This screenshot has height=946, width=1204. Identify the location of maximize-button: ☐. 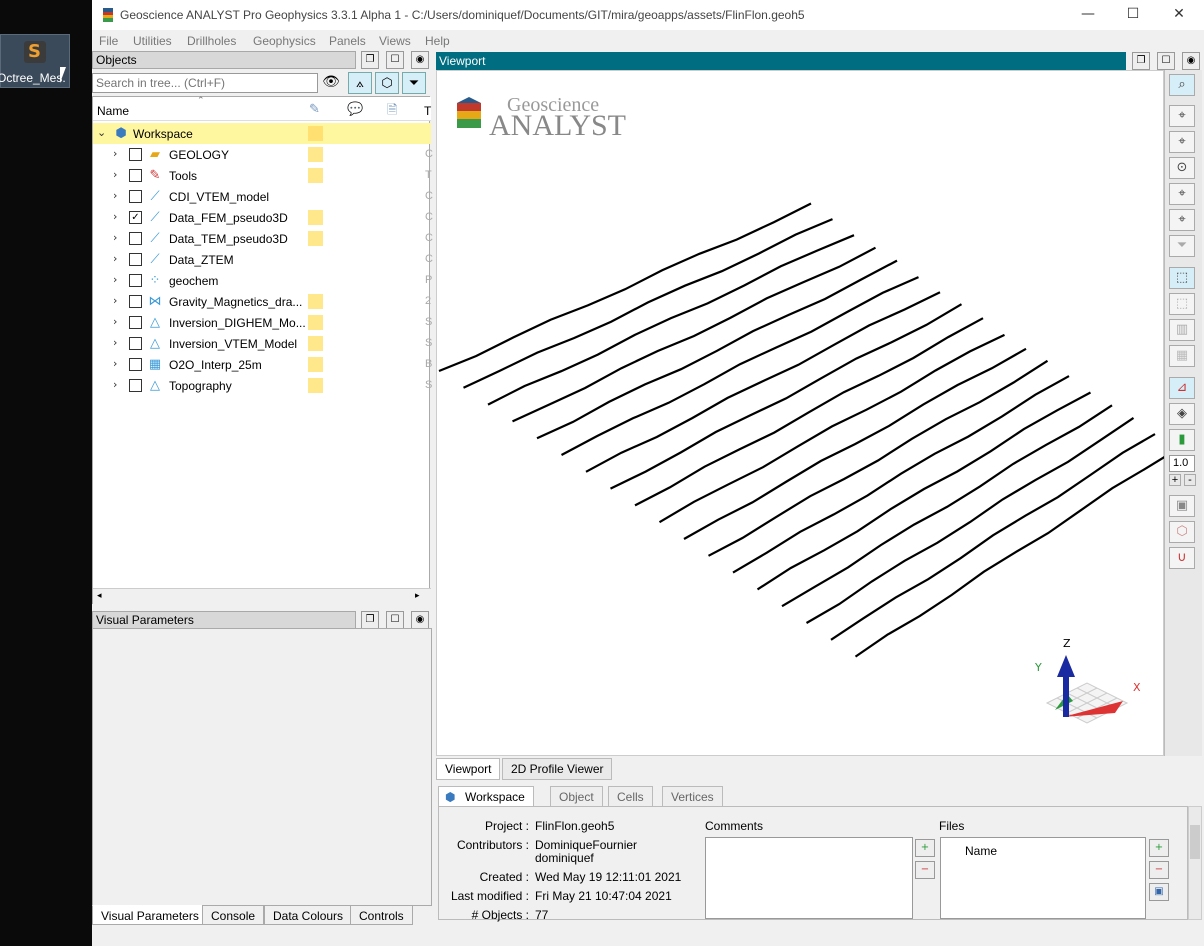
(1133, 15).